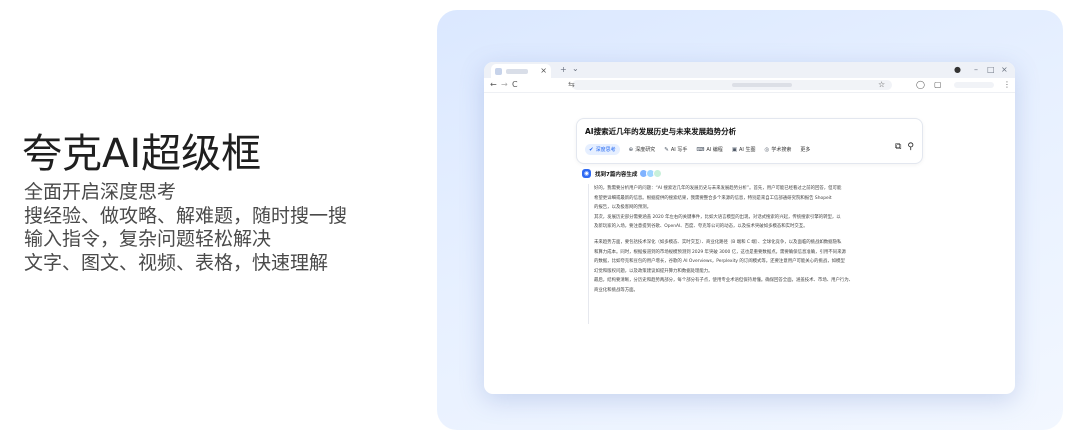 Image resolution: width=1080 pixels, height=430 pixels. Describe the element at coordinates (493, 85) in the screenshot. I see `back-icon: ←` at that location.